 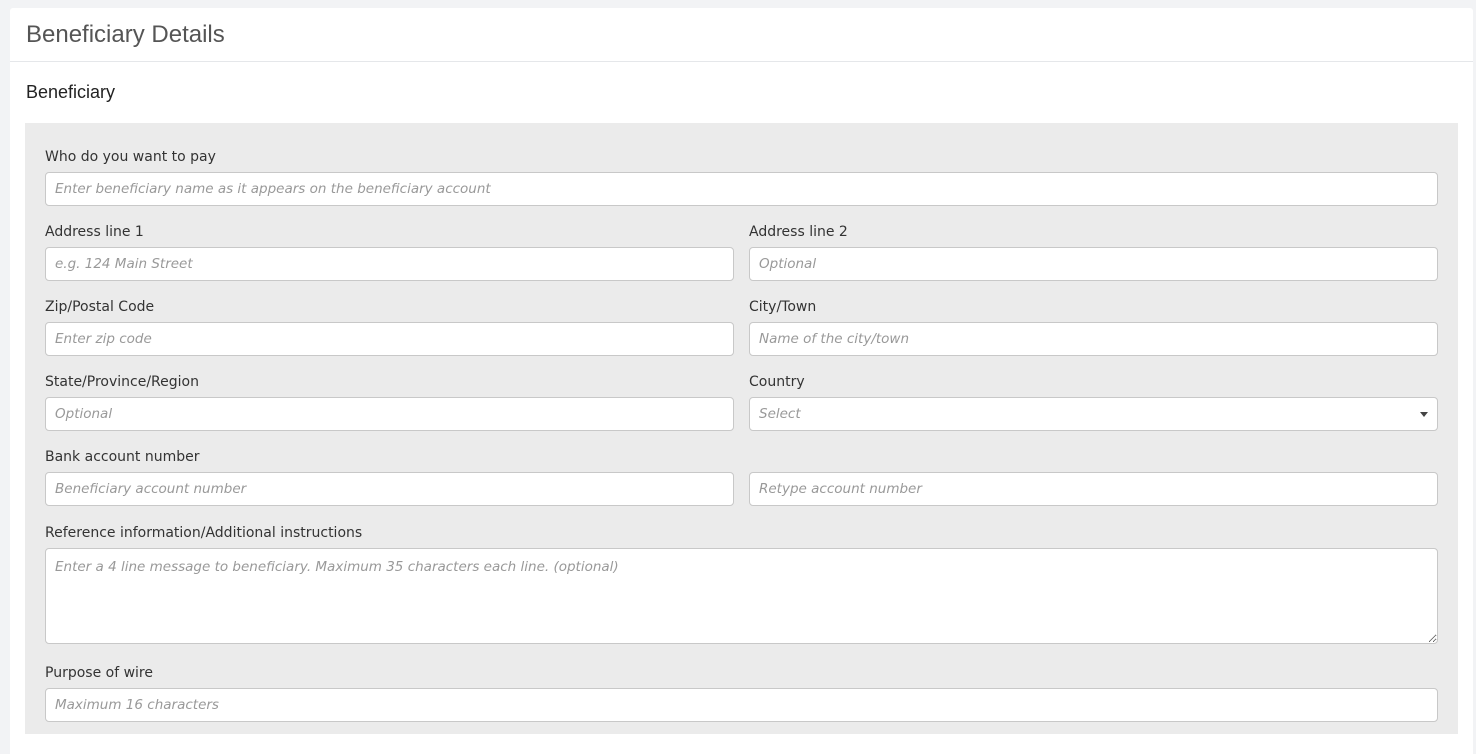 What do you see at coordinates (389, 489) in the screenshot?
I see `account-number-input` at bounding box center [389, 489].